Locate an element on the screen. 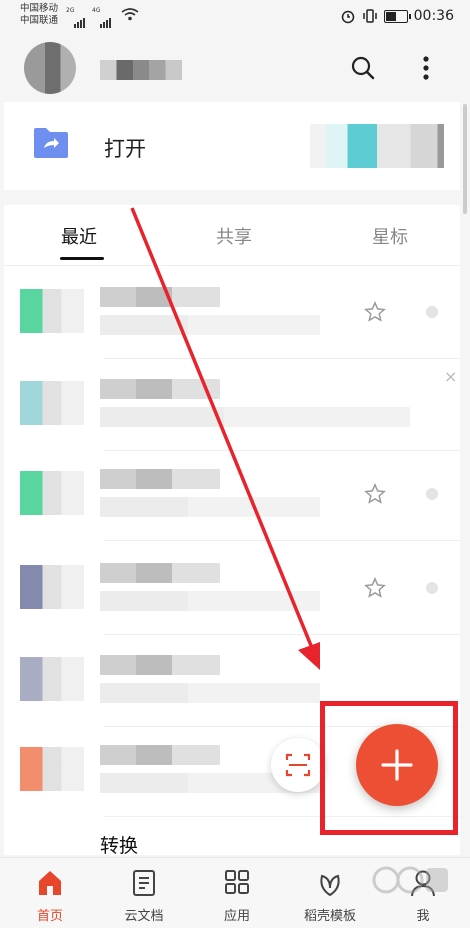 This screenshot has width=470, height=928. document-icon is located at coordinates (144, 883).